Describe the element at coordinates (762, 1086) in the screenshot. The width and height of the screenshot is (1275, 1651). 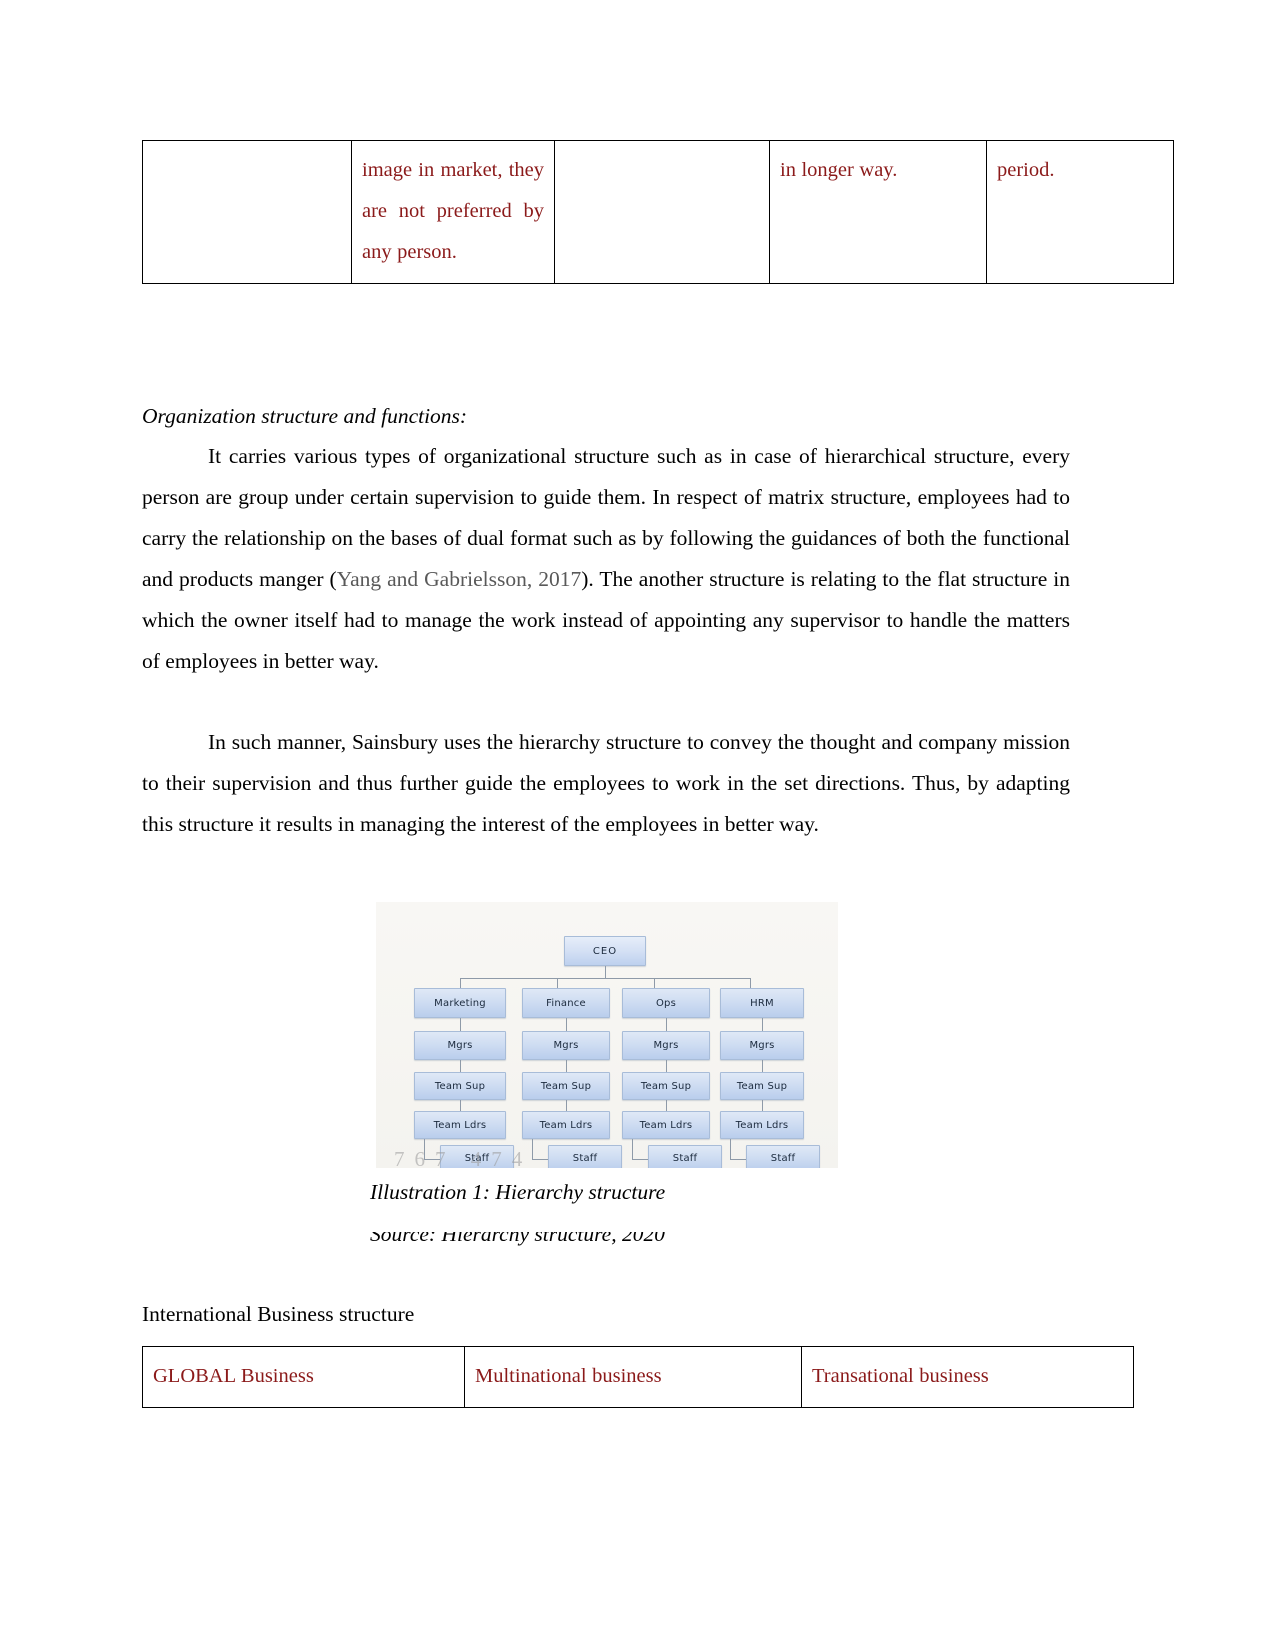
I see `org-node-team-sup-4: Team Sup` at that location.